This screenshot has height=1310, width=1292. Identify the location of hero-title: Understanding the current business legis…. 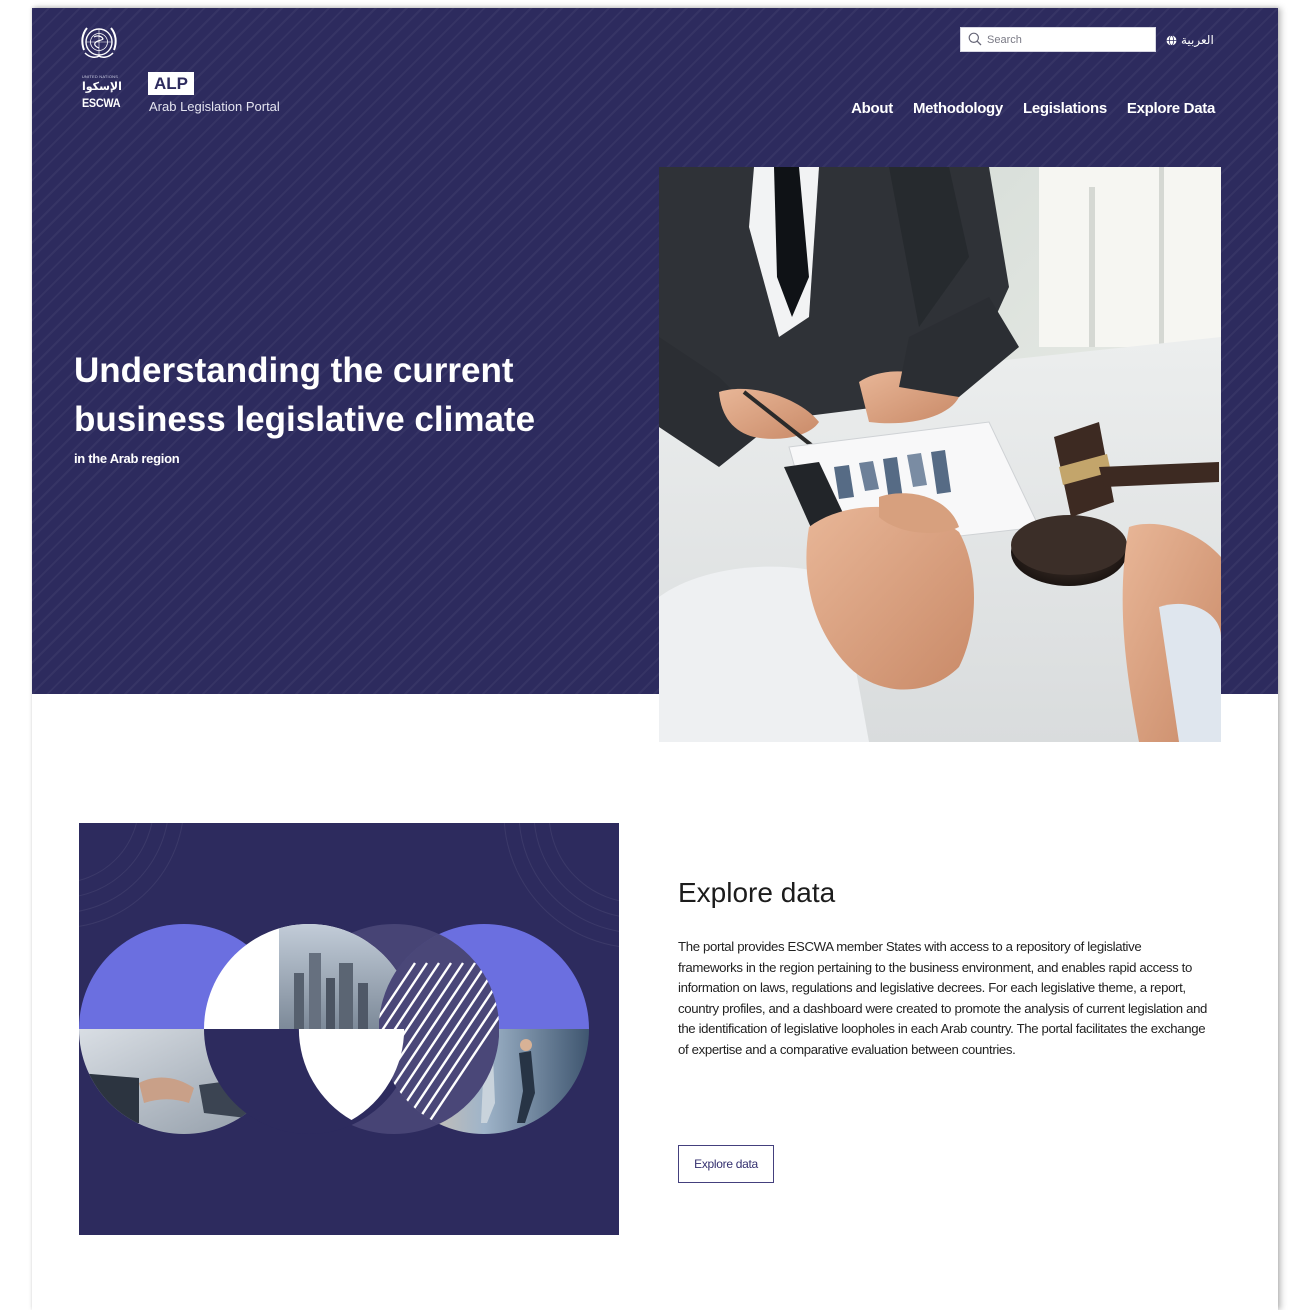
(305, 395).